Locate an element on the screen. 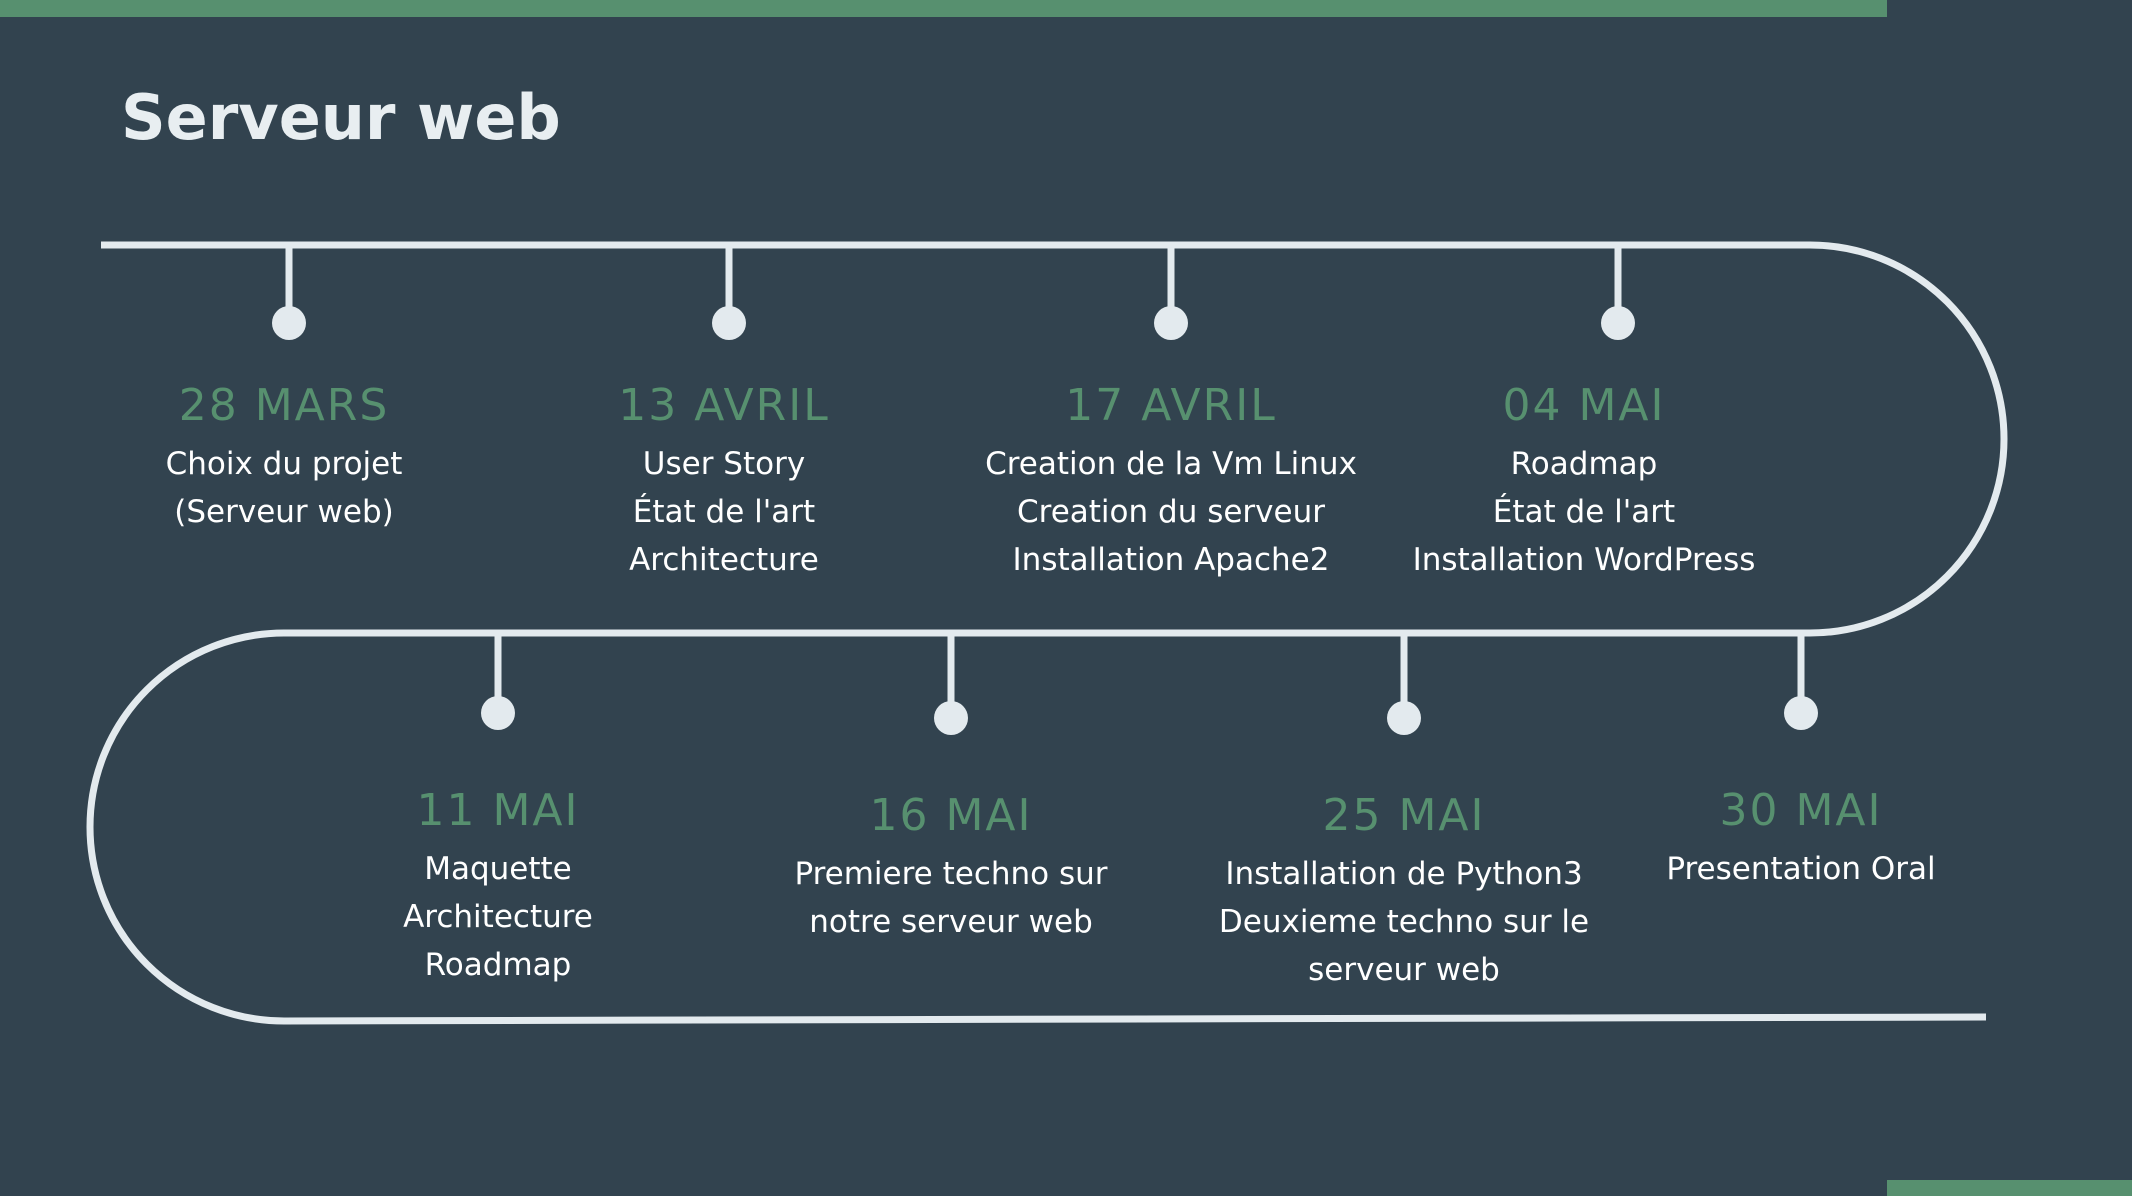  milestone-date: 13 AVRIL is located at coordinates (724, 405).